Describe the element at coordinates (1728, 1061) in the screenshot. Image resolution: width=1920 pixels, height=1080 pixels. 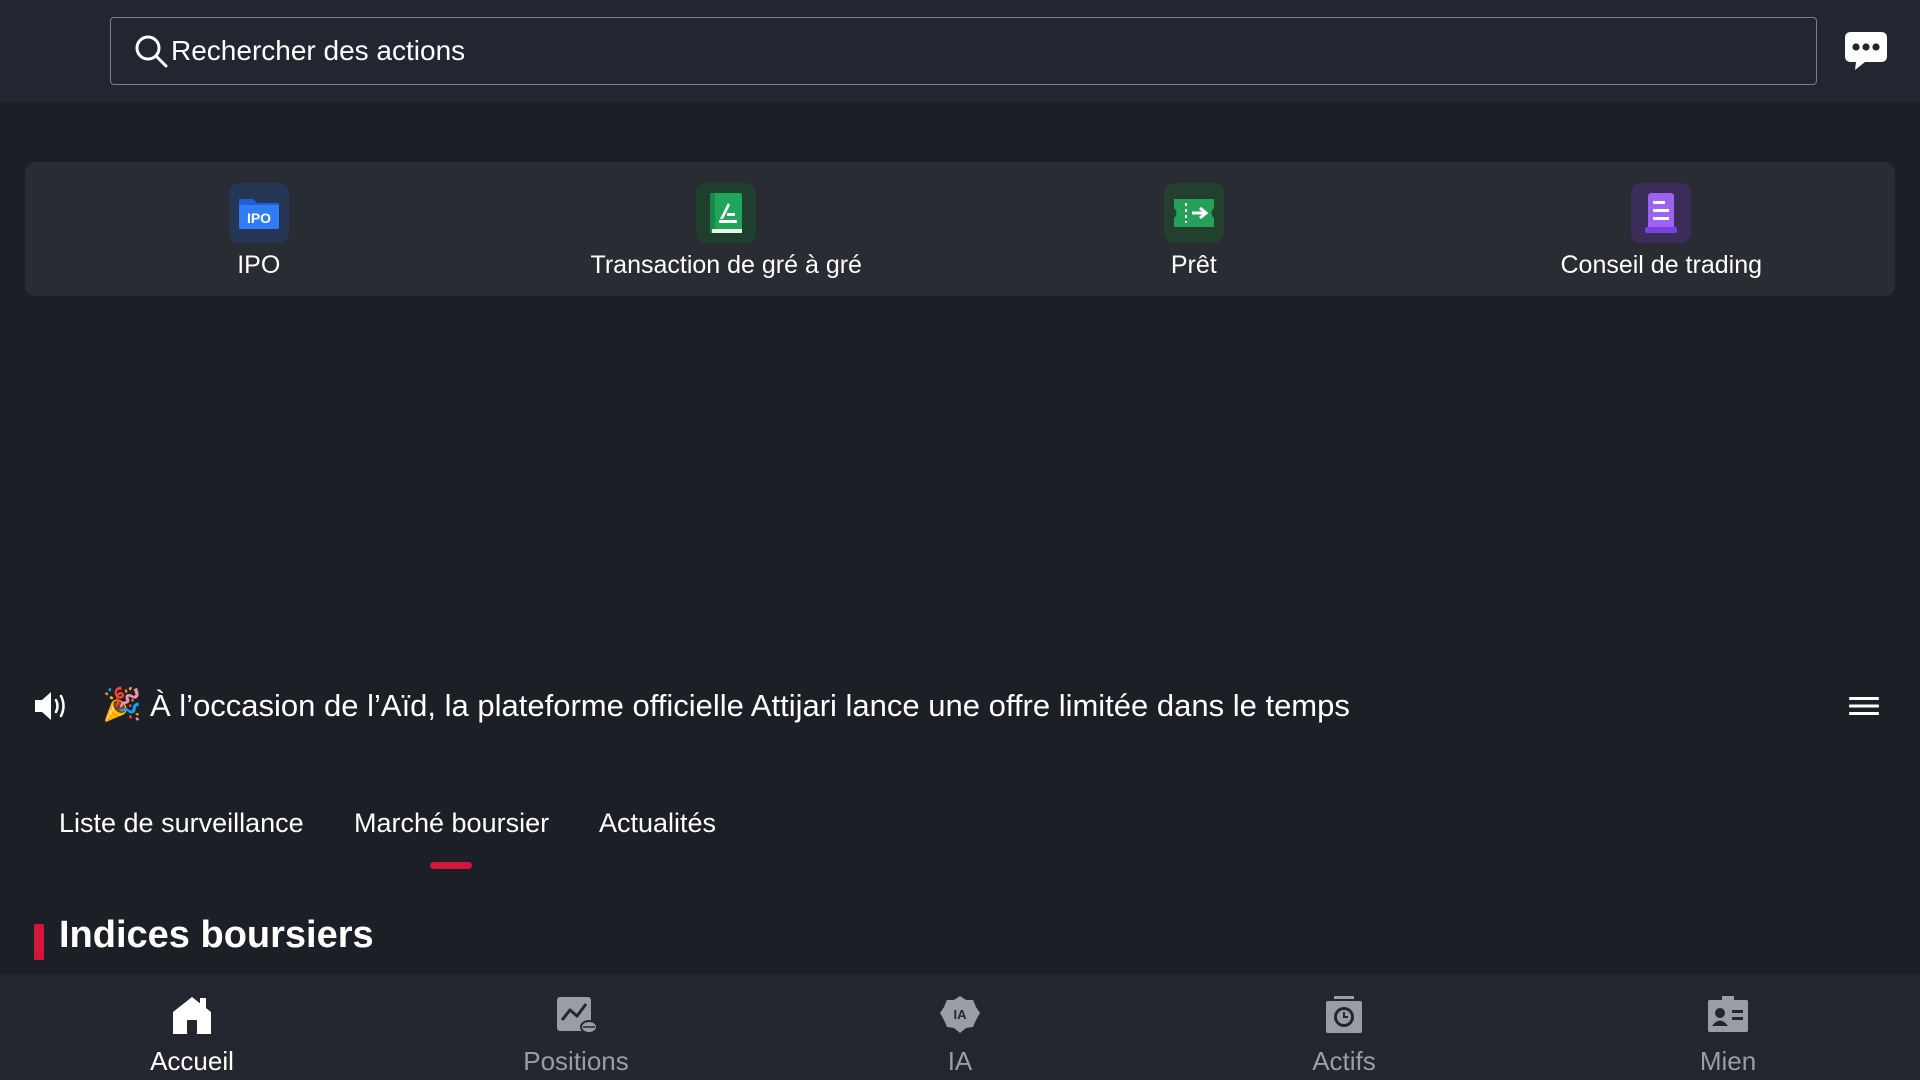
I see `nav-label: Mien` at that location.